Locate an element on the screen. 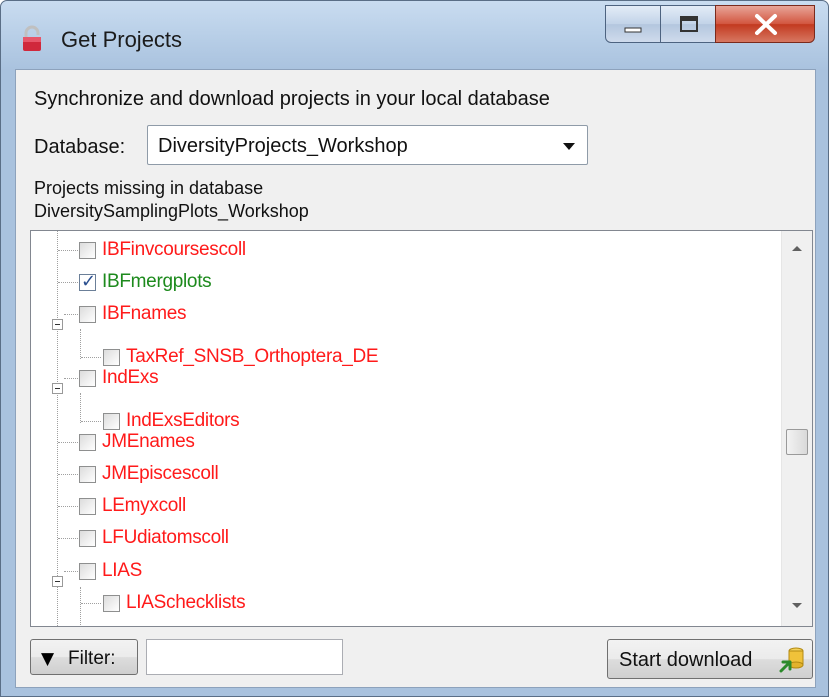 The height and width of the screenshot is (697, 829). database-dropdown: DiversityProjects_Workshop is located at coordinates (367, 145).